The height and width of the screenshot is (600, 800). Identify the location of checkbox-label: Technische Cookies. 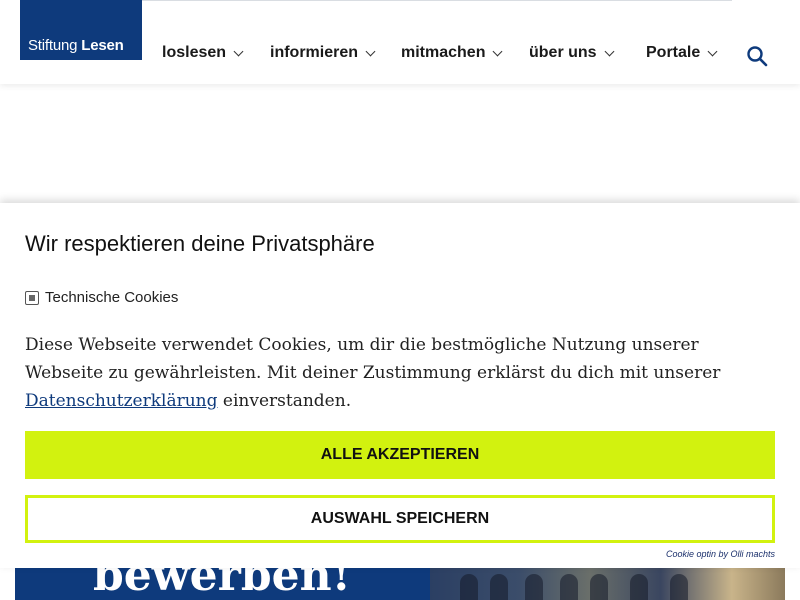
(112, 297).